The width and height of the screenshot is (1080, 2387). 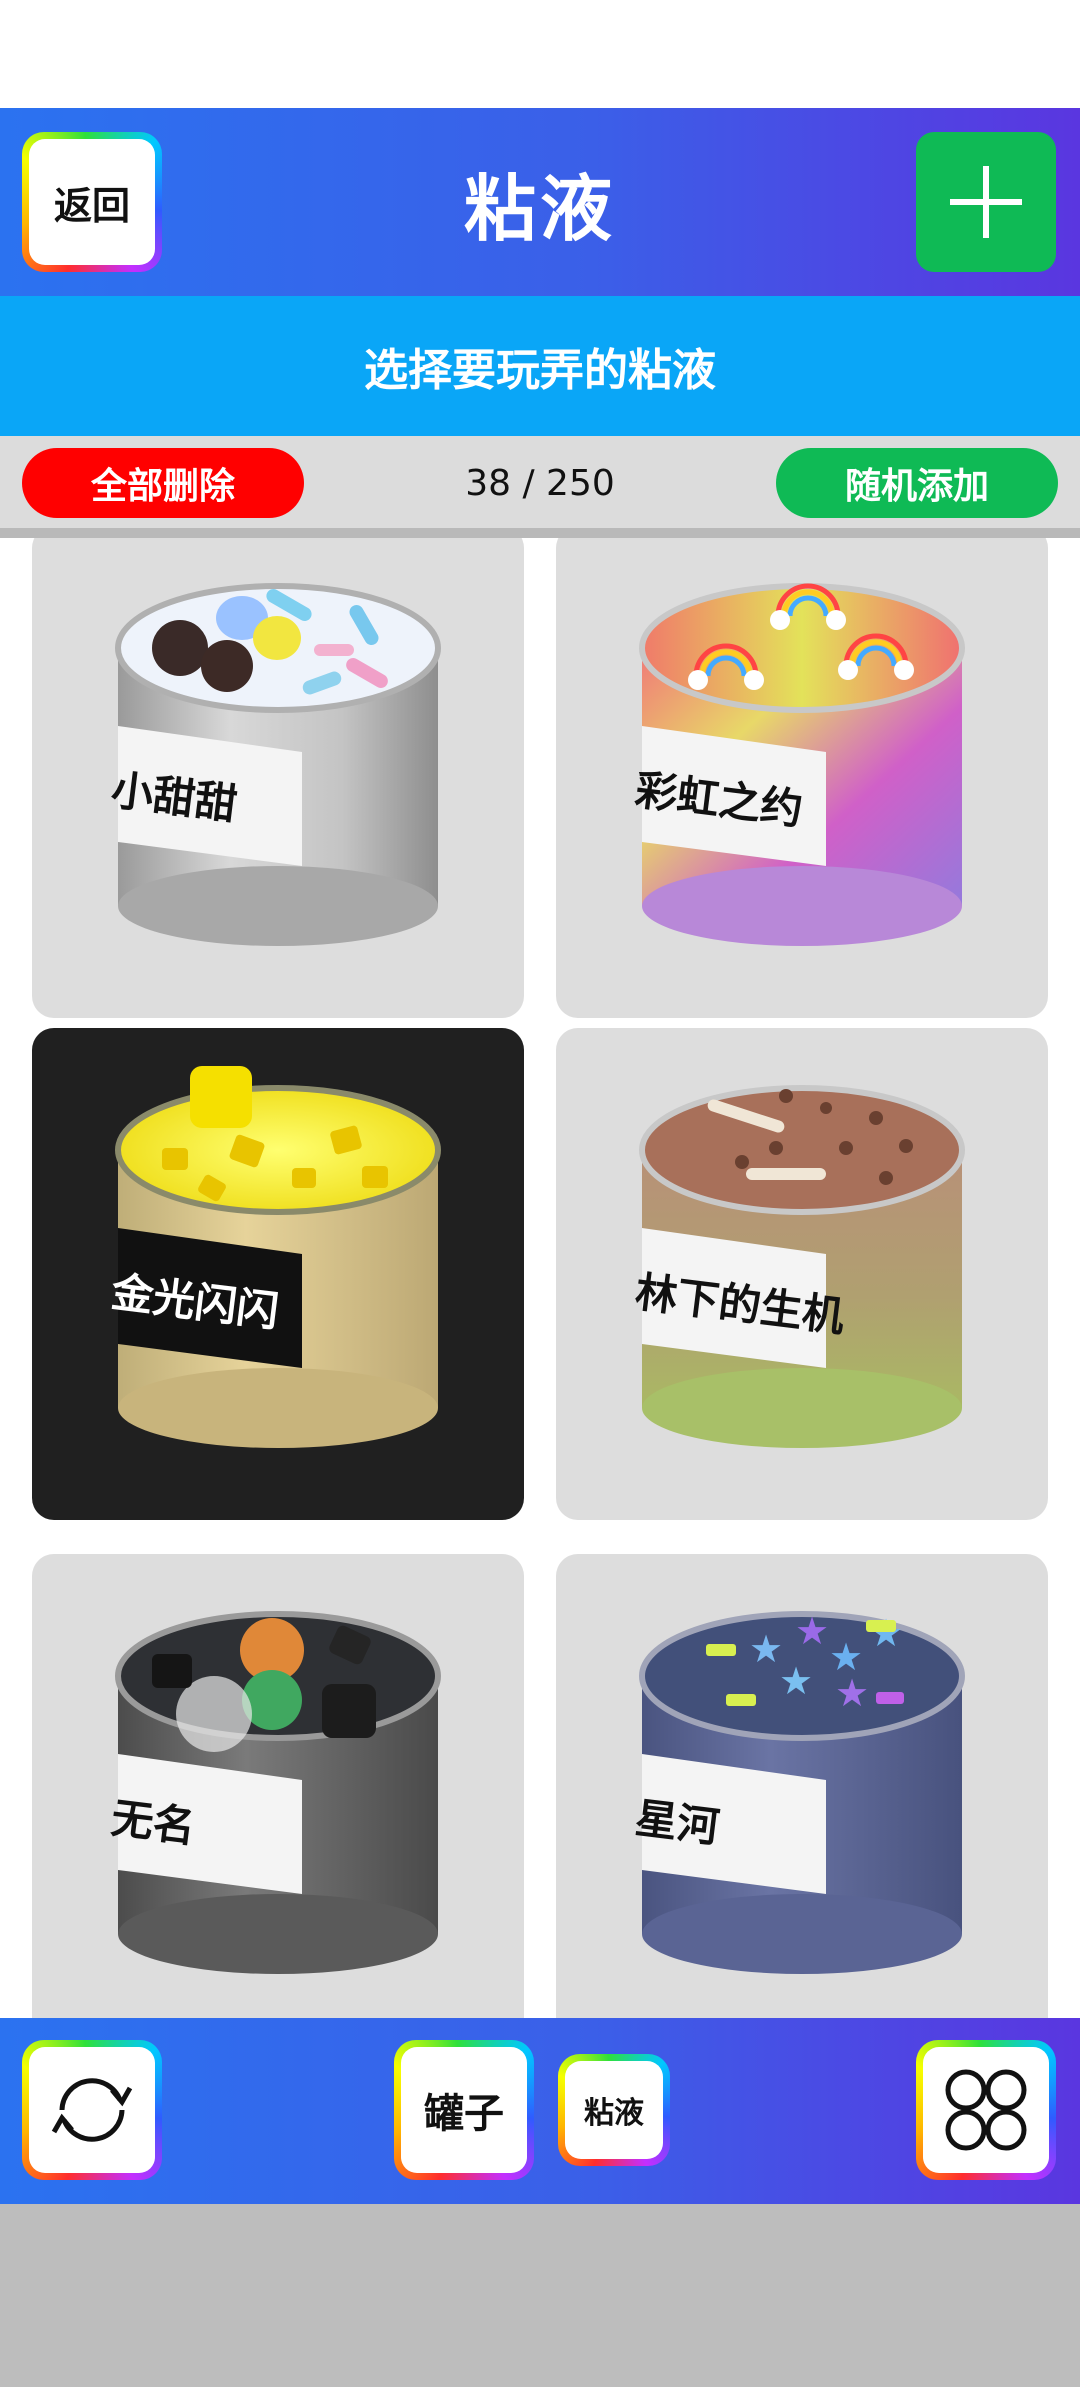 I want to click on slime-card: ★ ★ ★ ★ ★ ★ 星河, so click(x=802, y=1786).